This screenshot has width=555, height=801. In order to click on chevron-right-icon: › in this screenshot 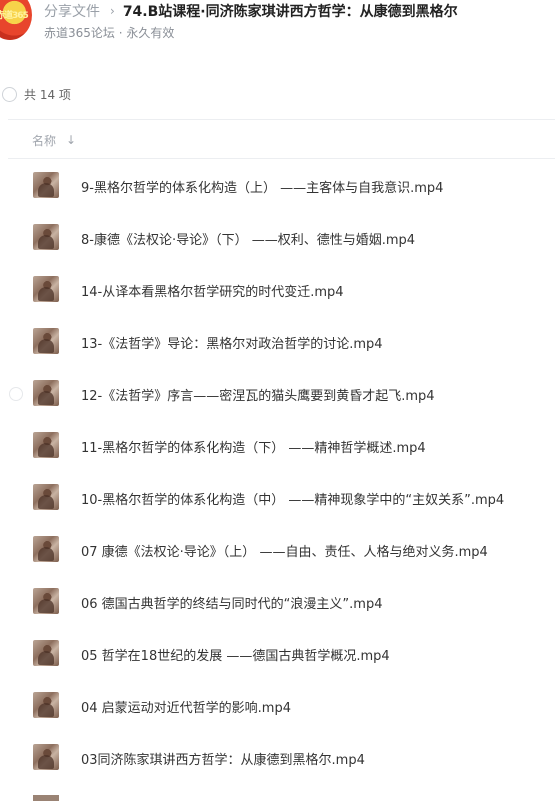, I will do `click(112, 11)`.